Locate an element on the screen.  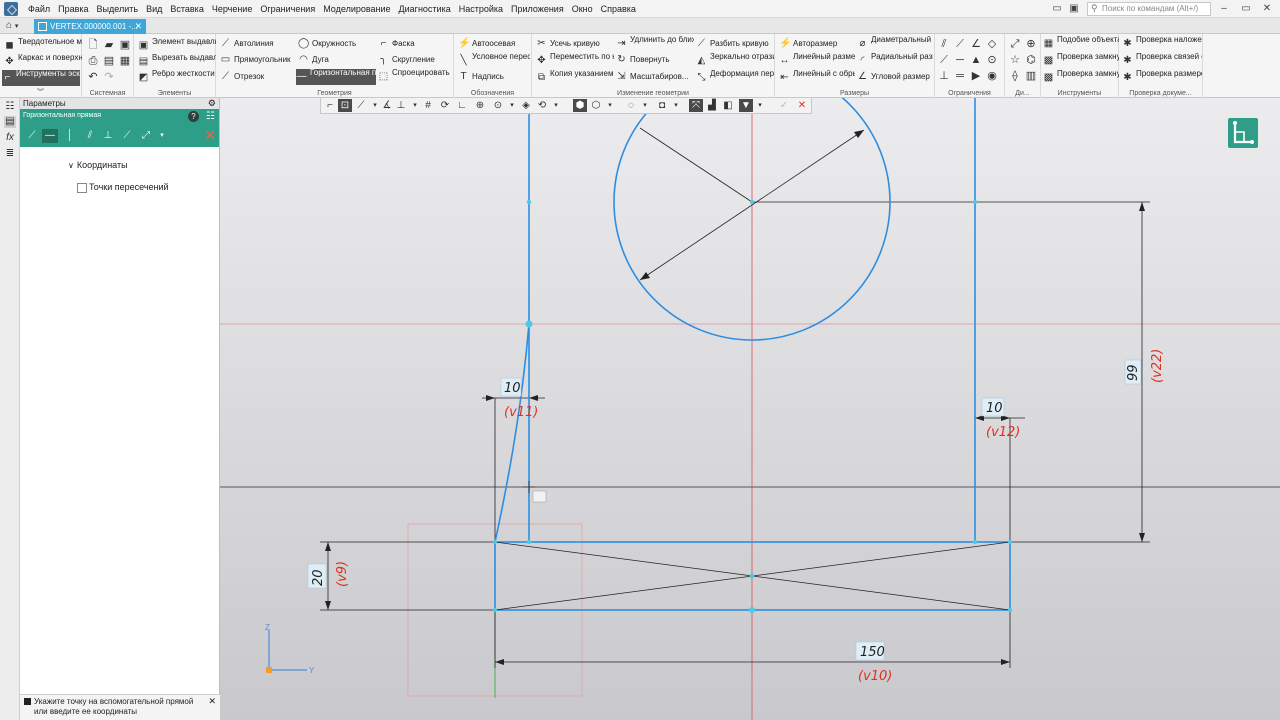
sketch-mode-badge is located at coordinates (1243, 133).